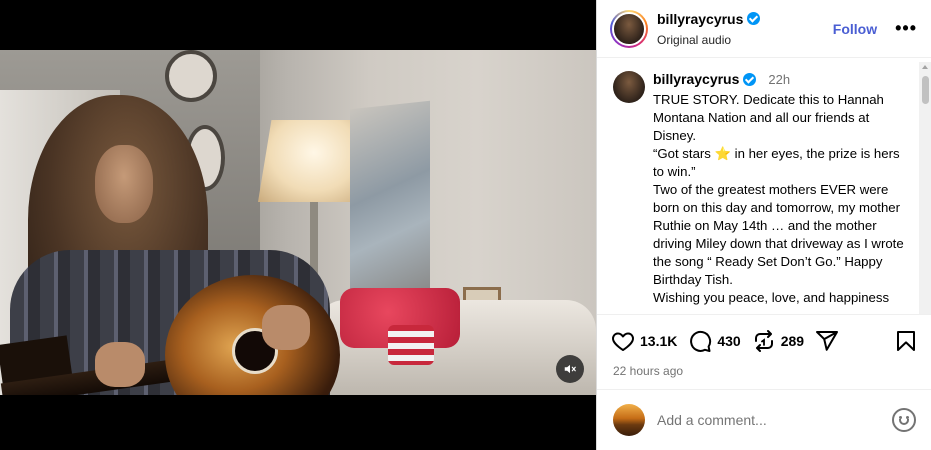 The height and width of the screenshot is (450, 931). What do you see at coordinates (774, 420) in the screenshot?
I see `comment-input` at bounding box center [774, 420].